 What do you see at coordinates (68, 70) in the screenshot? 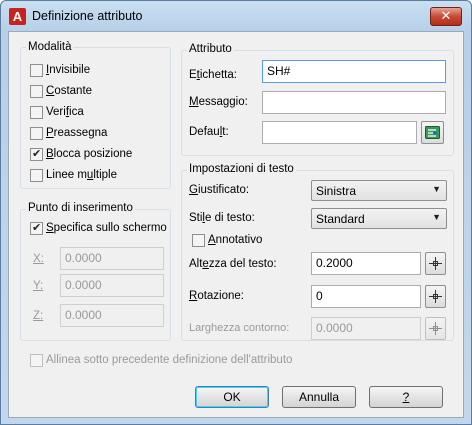
I see `invisible-label: Invisibile` at bounding box center [68, 70].